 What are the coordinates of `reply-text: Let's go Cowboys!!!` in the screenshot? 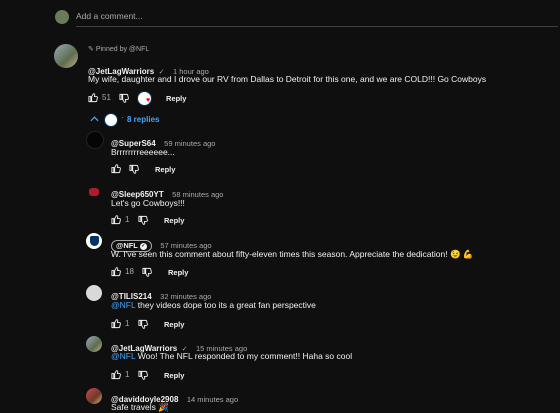 It's located at (148, 203).